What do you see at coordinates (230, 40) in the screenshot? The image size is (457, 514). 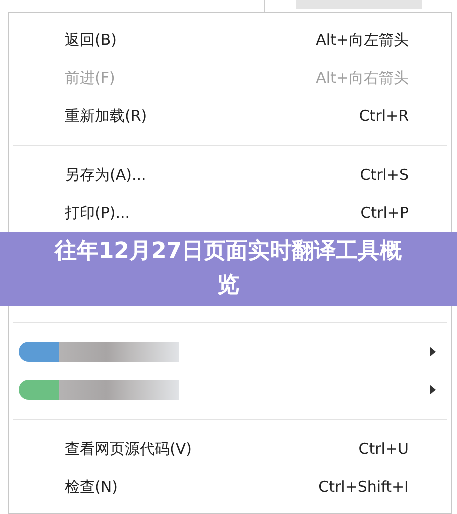 I see `menu-item: 返回(B) Alt+向左箭头` at bounding box center [230, 40].